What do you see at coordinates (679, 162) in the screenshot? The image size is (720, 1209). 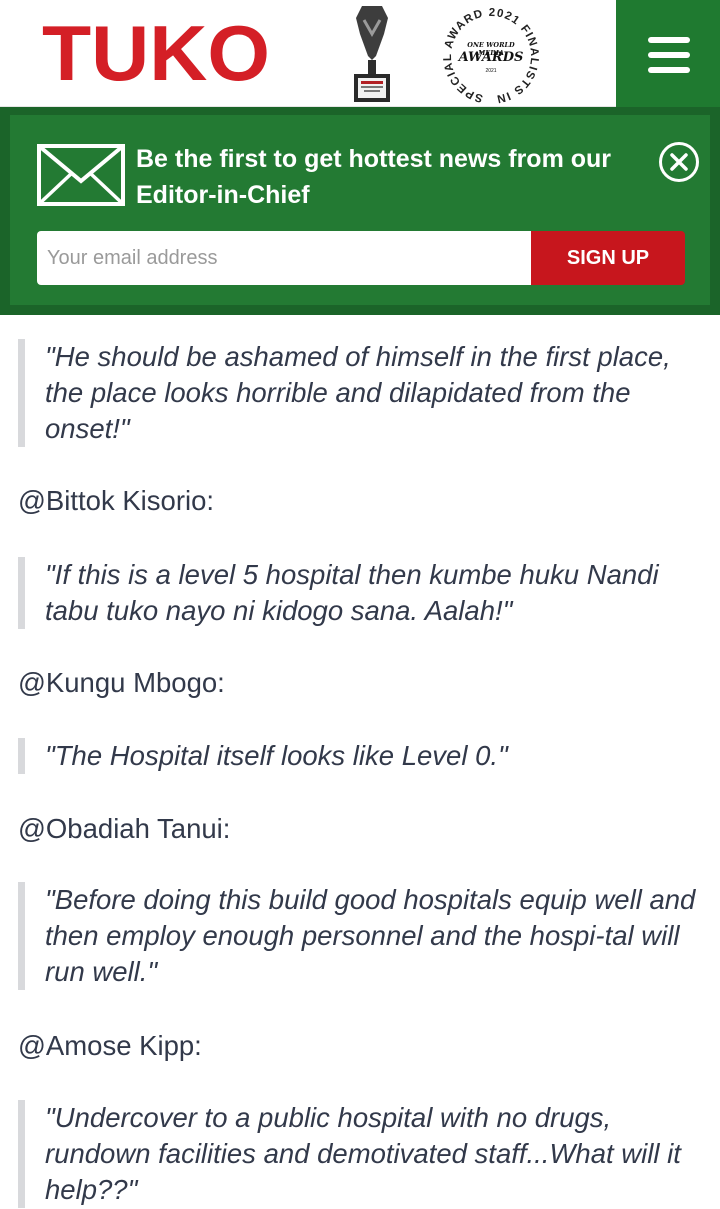 I see `close-icon` at bounding box center [679, 162].